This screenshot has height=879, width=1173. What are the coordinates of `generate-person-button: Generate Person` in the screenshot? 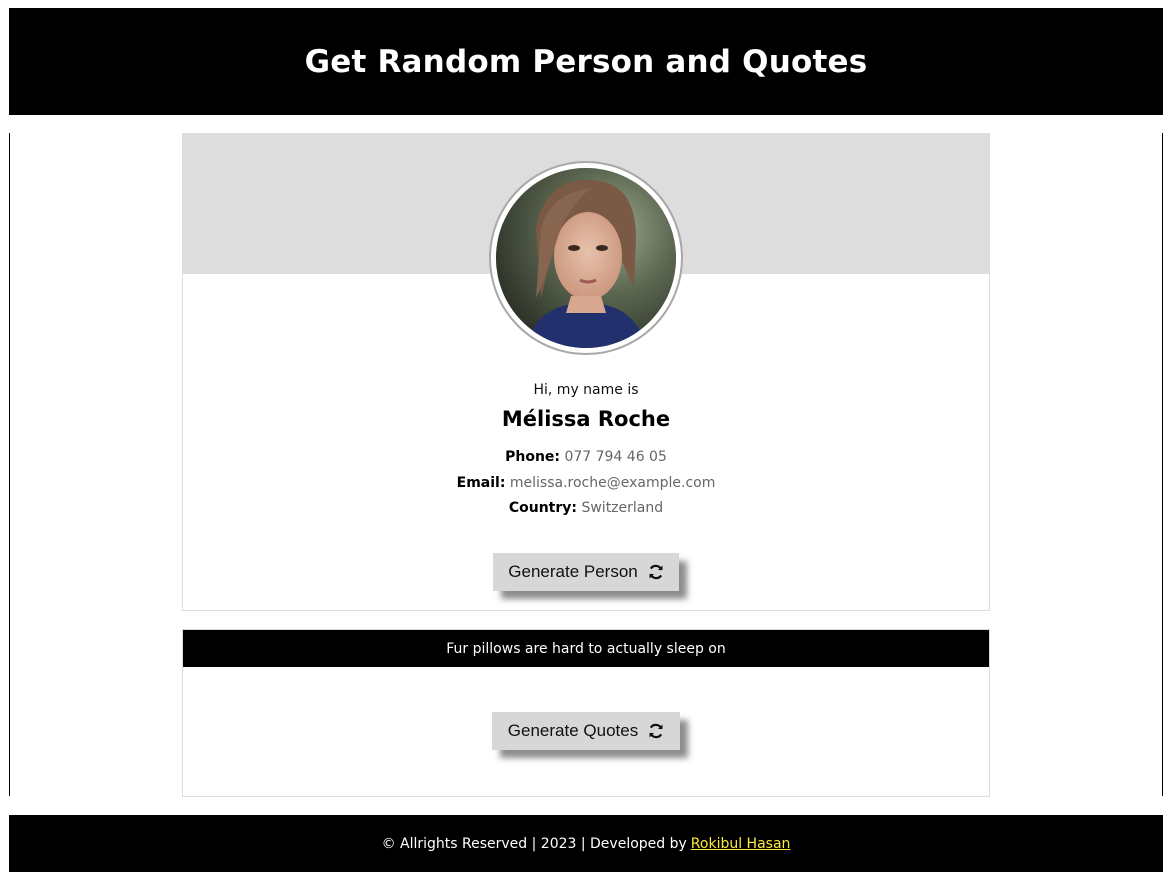 It's located at (586, 572).